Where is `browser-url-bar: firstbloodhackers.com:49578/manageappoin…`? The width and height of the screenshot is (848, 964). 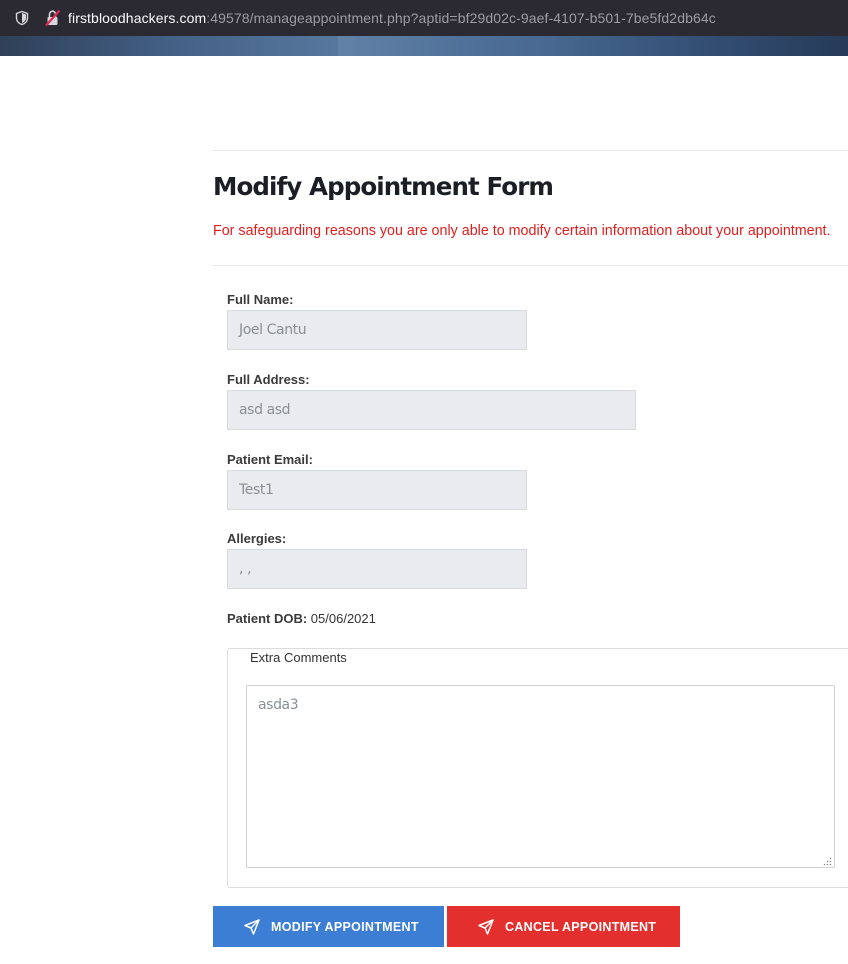
browser-url-bar: firstbloodhackers.com:49578/manageappoin… is located at coordinates (424, 18).